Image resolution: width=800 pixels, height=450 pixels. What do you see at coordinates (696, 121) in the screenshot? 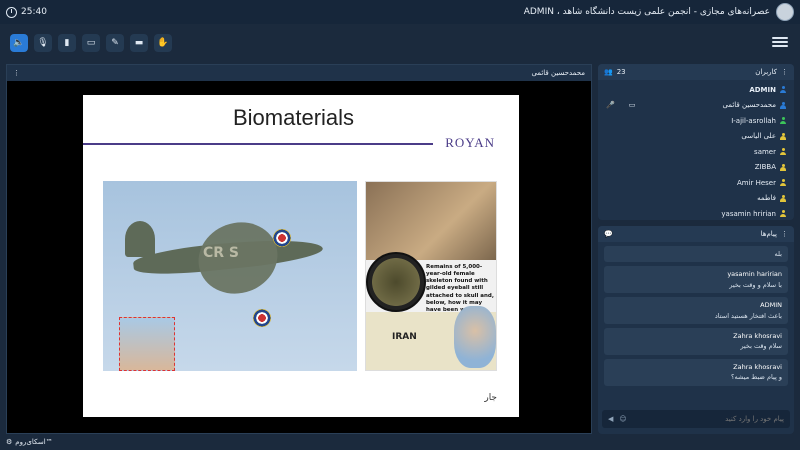
I see `user-row: I-ajil-asrollah` at bounding box center [696, 121].